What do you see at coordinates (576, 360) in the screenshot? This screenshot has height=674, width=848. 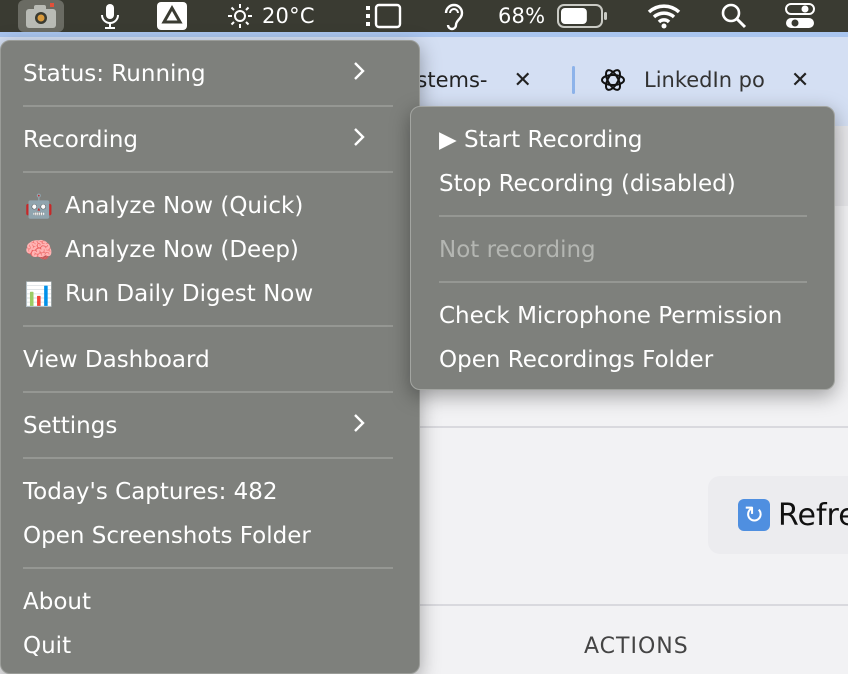 I see `submenu-item-open-recordings: Open Recordings Folder` at bounding box center [576, 360].